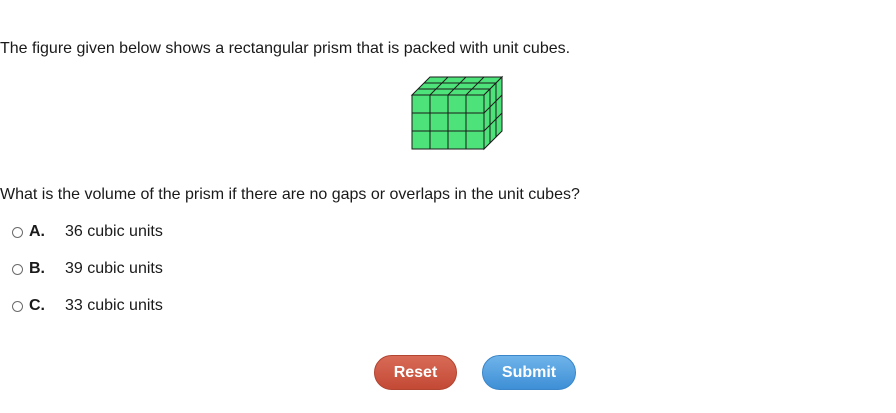 The height and width of the screenshot is (413, 896). I want to click on choice-c: C. 33 cubic units, so click(87, 306).